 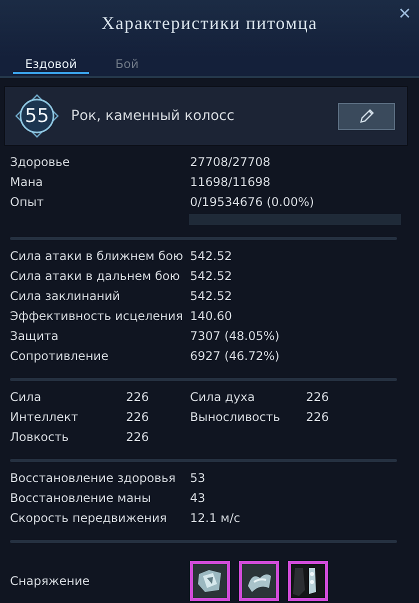 What do you see at coordinates (223, 397) in the screenshot?
I see `attribute-label: Сила духа` at bounding box center [223, 397].